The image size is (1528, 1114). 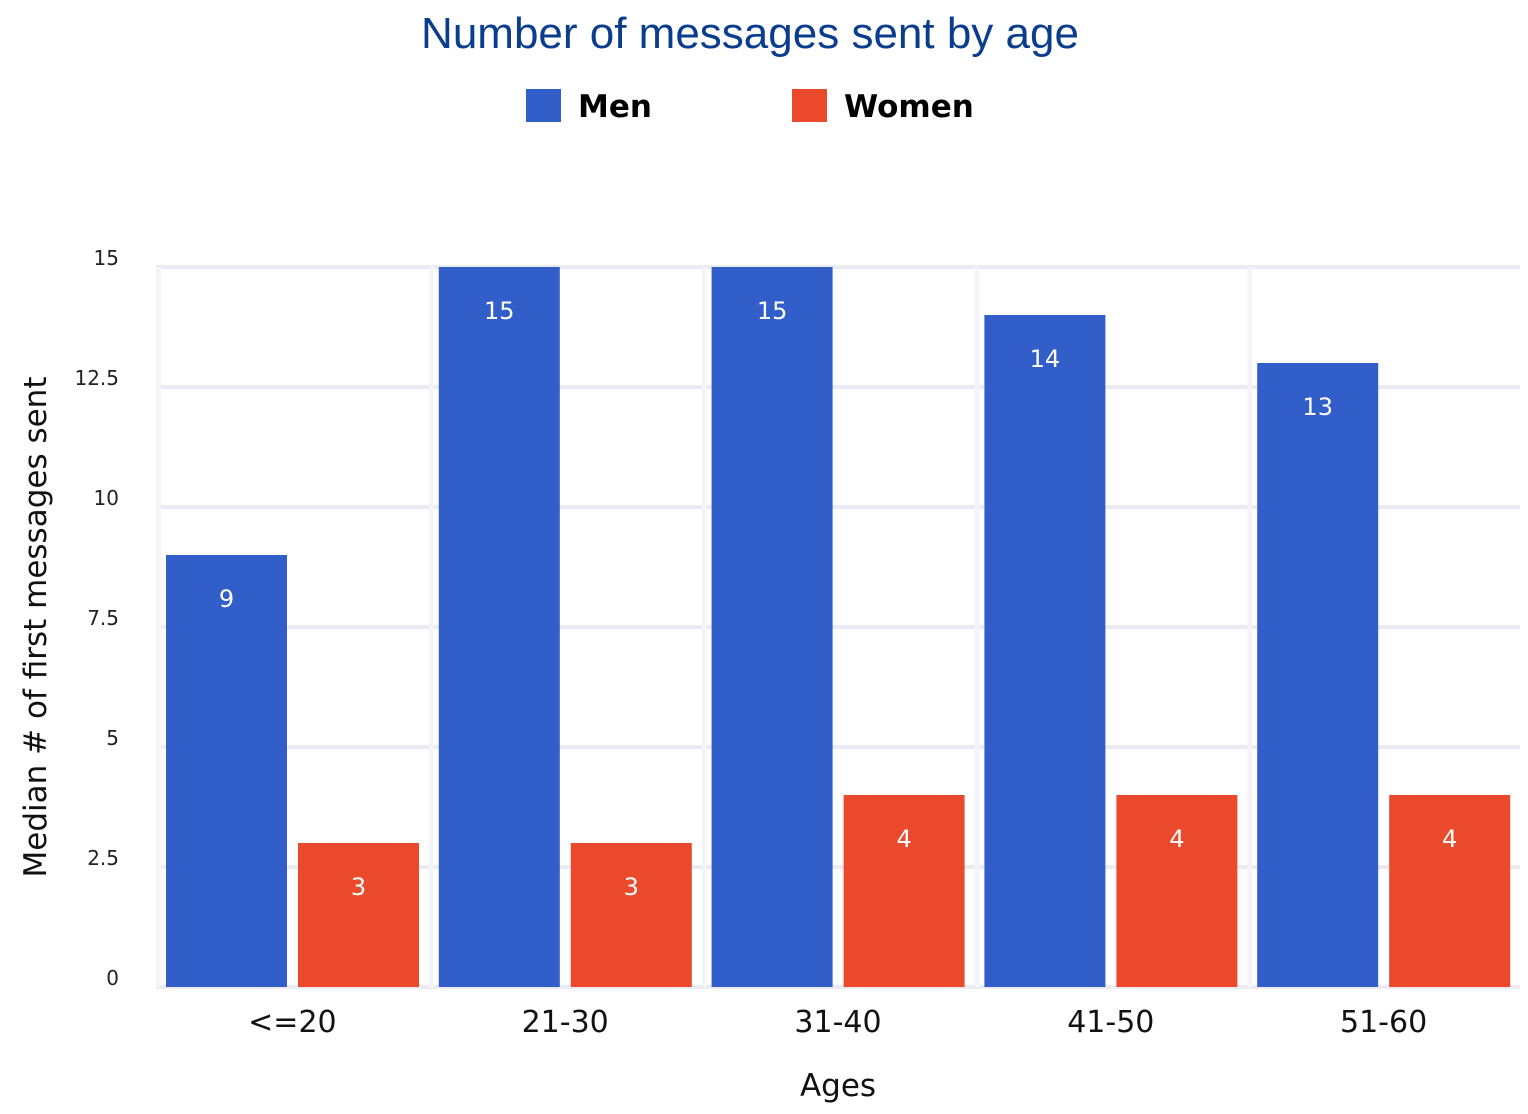 I want to click on bar-data-label: 9, so click(x=226, y=599).